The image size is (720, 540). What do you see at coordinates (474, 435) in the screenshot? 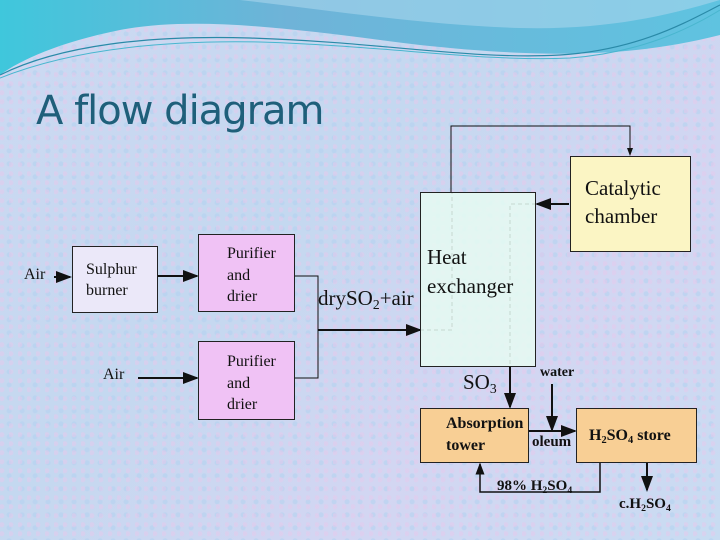
I see `absorption-tower-node: Absorption tower` at bounding box center [474, 435].